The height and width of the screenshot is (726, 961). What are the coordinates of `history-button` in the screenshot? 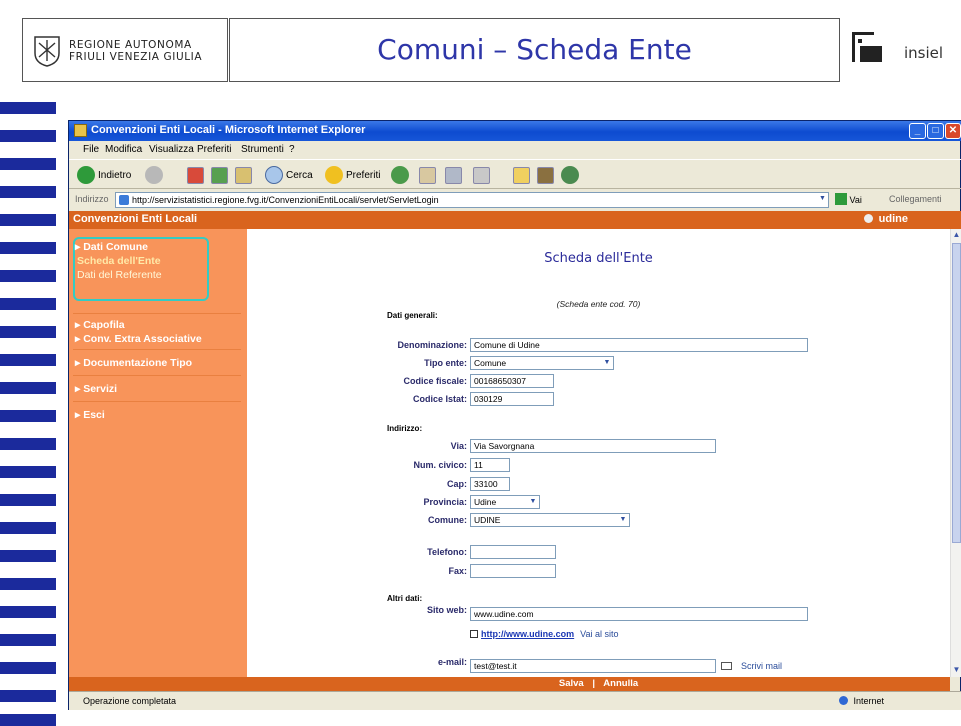 It's located at (400, 175).